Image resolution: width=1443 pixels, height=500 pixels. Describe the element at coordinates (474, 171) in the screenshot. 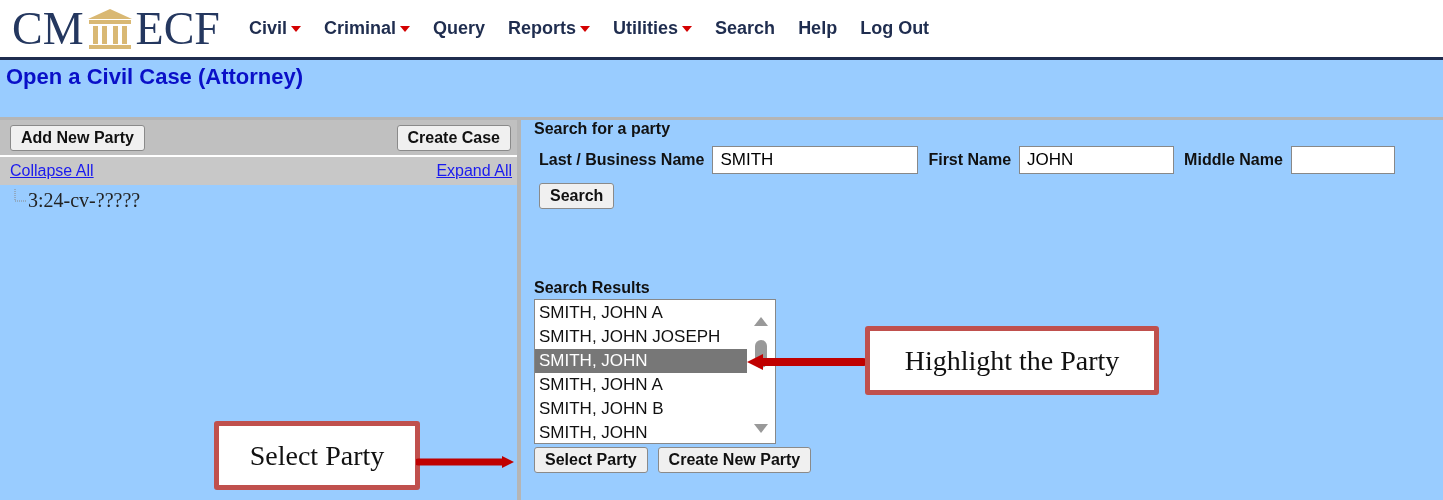

I see `tree-link: Expand All` at that location.